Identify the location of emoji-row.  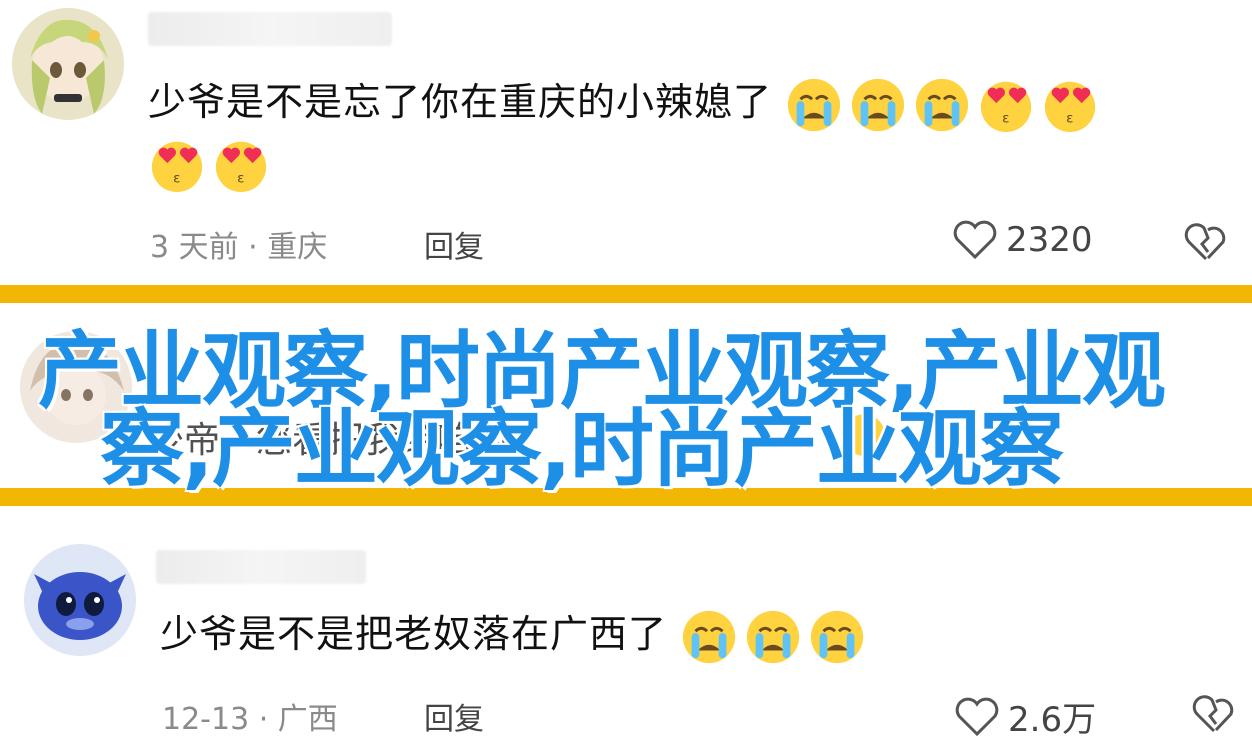
(773, 637).